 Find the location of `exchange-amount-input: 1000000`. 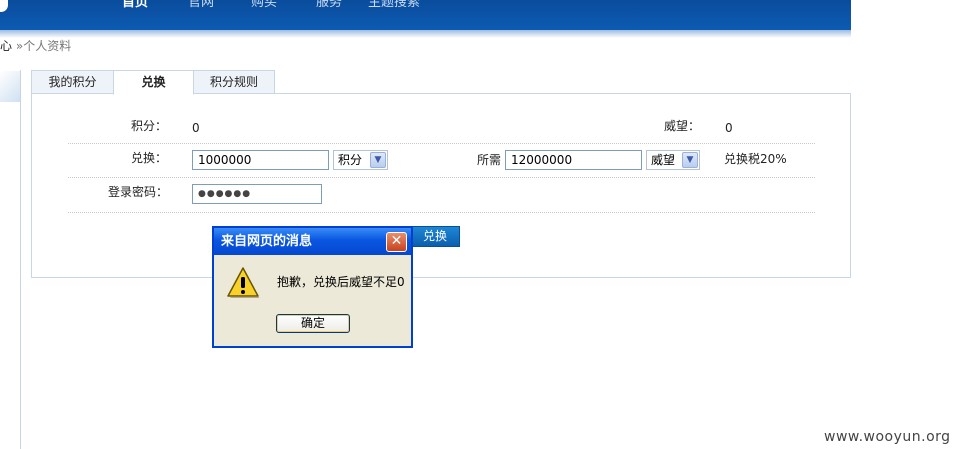

exchange-amount-input: 1000000 is located at coordinates (260, 160).